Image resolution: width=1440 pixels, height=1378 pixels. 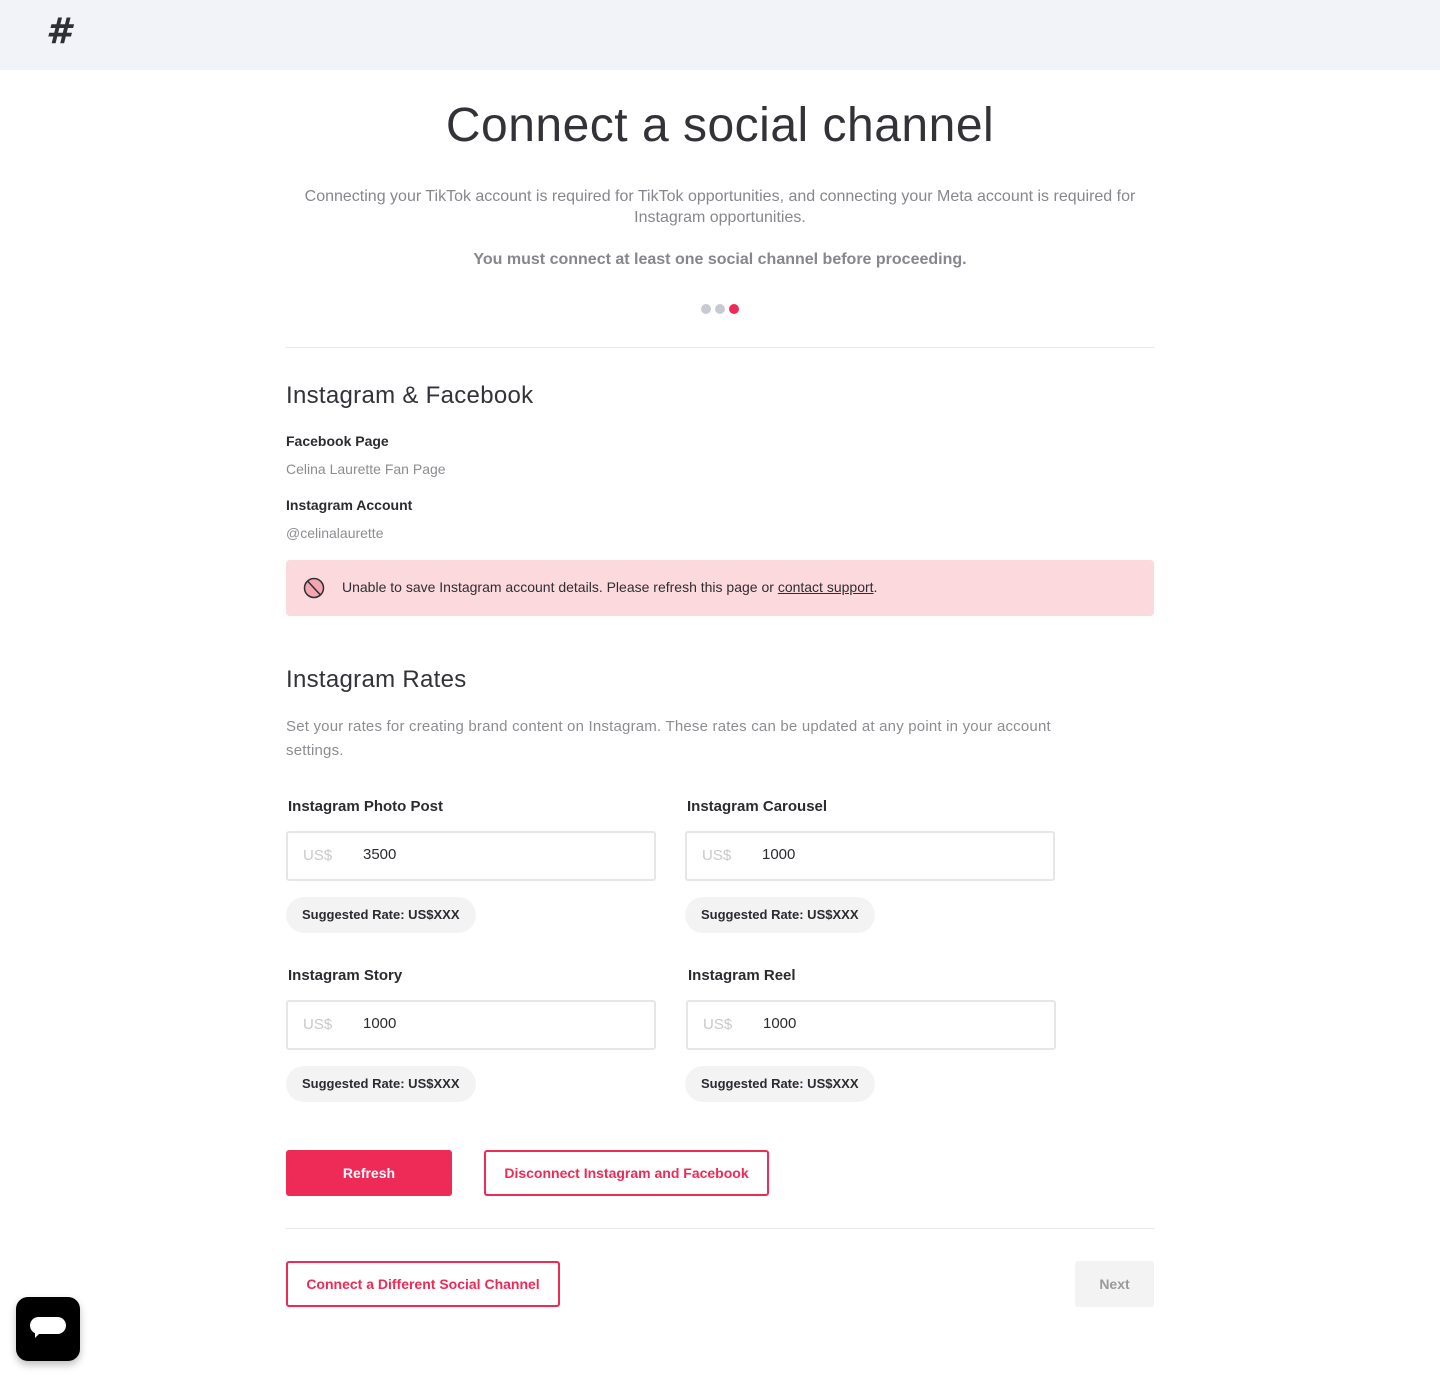 I want to click on photo-post-suggested-rate: Suggested Rate: US$XXX, so click(x=381, y=915).